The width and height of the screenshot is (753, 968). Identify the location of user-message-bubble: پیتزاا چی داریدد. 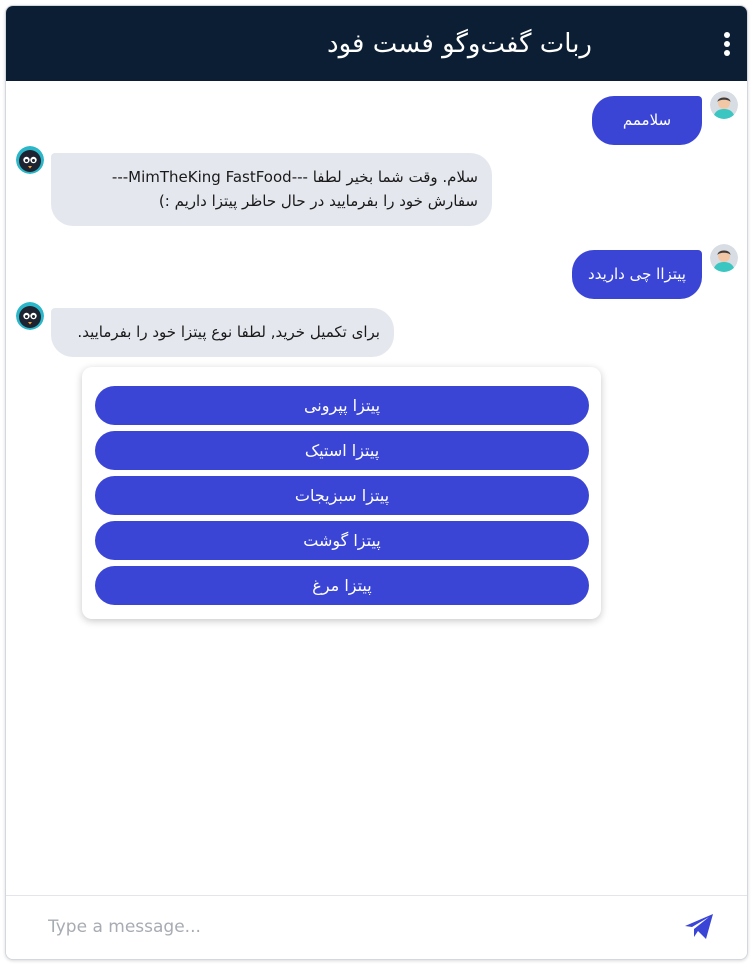
(637, 274).